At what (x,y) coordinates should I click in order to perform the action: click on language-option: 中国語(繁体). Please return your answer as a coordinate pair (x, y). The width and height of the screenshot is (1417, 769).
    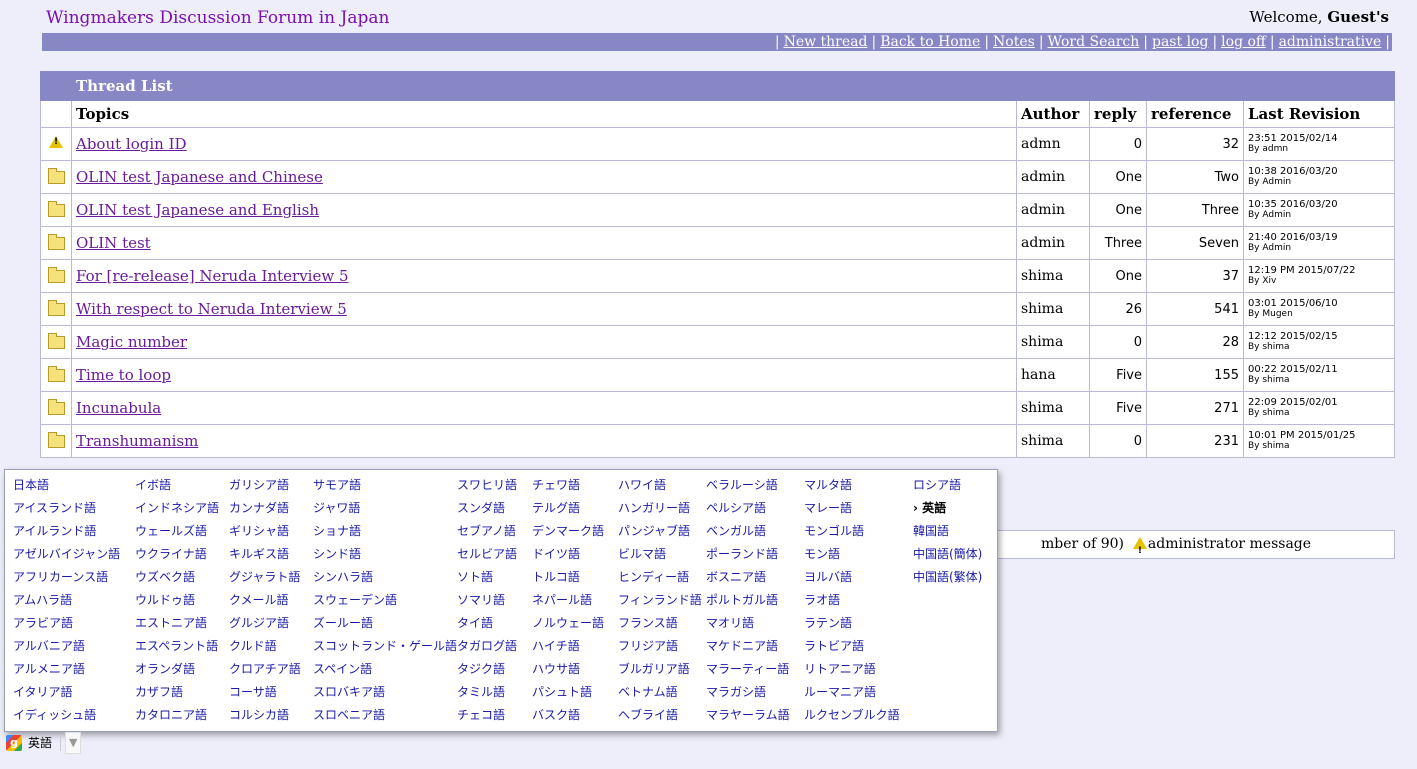
    Looking at the image, I should click on (947, 580).